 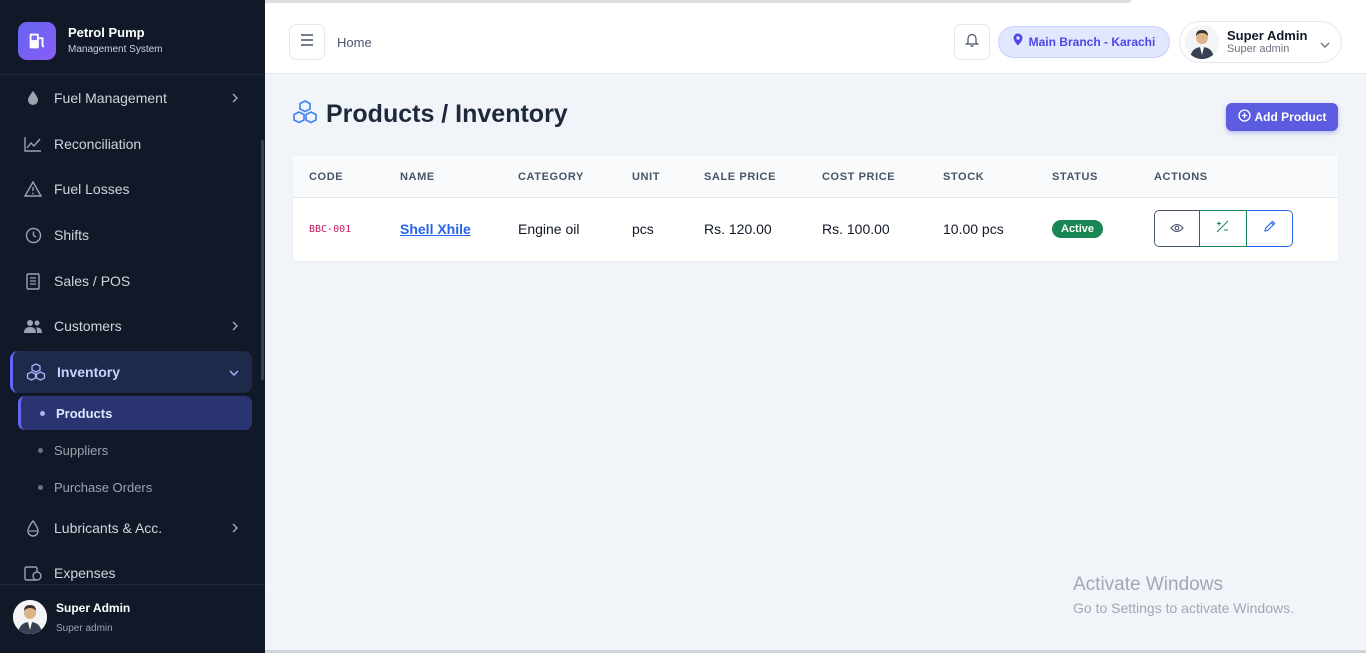 I want to click on cell-stock: 10.00 pcs, so click(x=973, y=229).